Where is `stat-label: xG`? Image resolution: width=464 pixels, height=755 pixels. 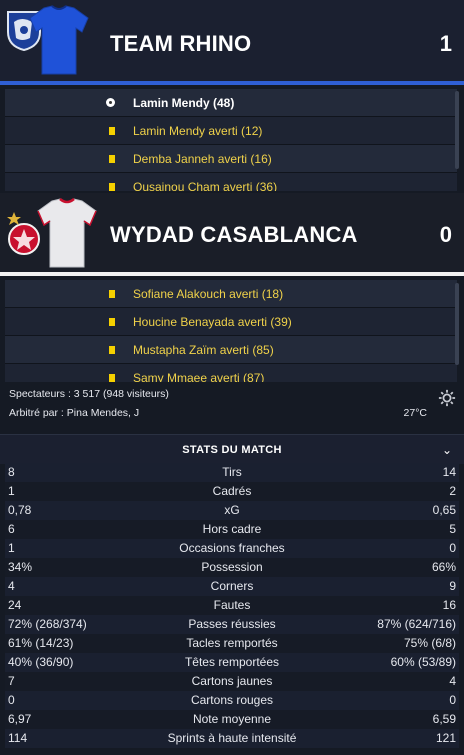 stat-label: xG is located at coordinates (232, 510).